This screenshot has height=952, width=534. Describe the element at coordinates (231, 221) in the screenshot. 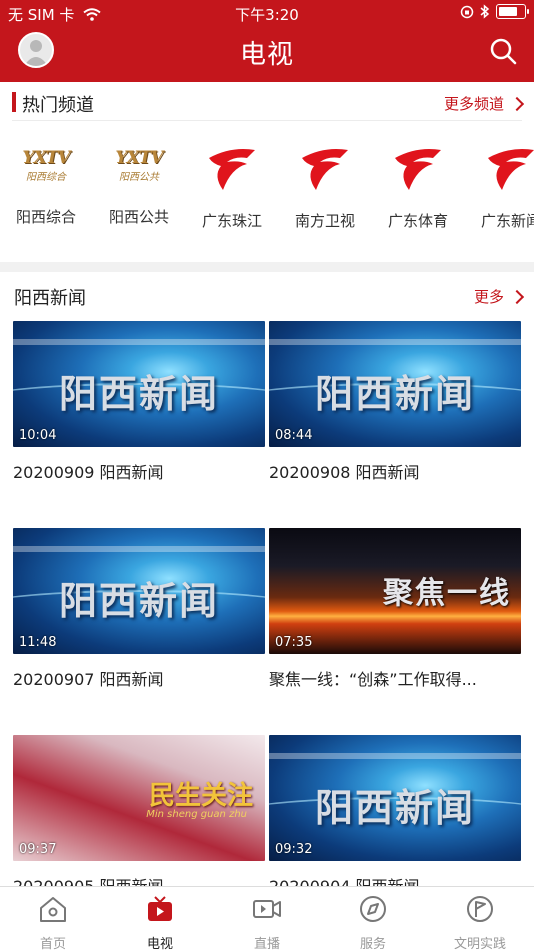

I see `channel-label: 广东珠江` at that location.